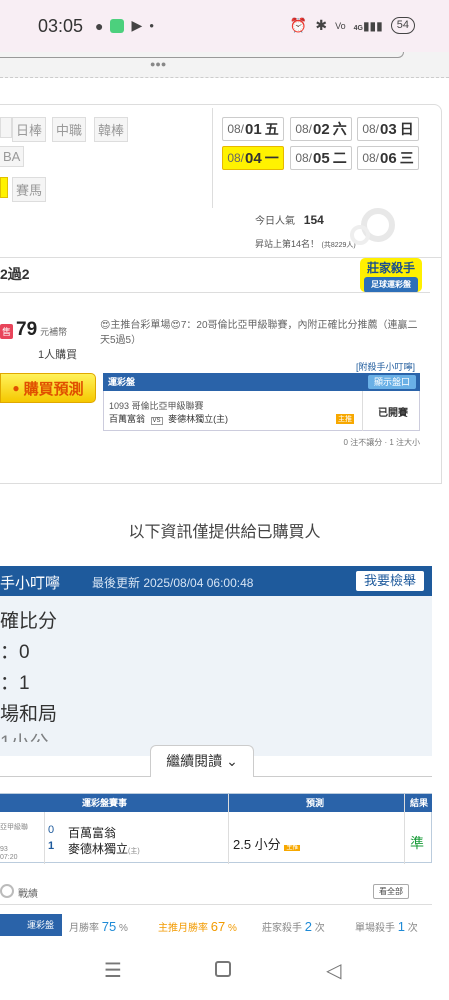  What do you see at coordinates (267, 844) in the screenshot?
I see `prediction-value: 2.5 小分 主推` at bounding box center [267, 844].